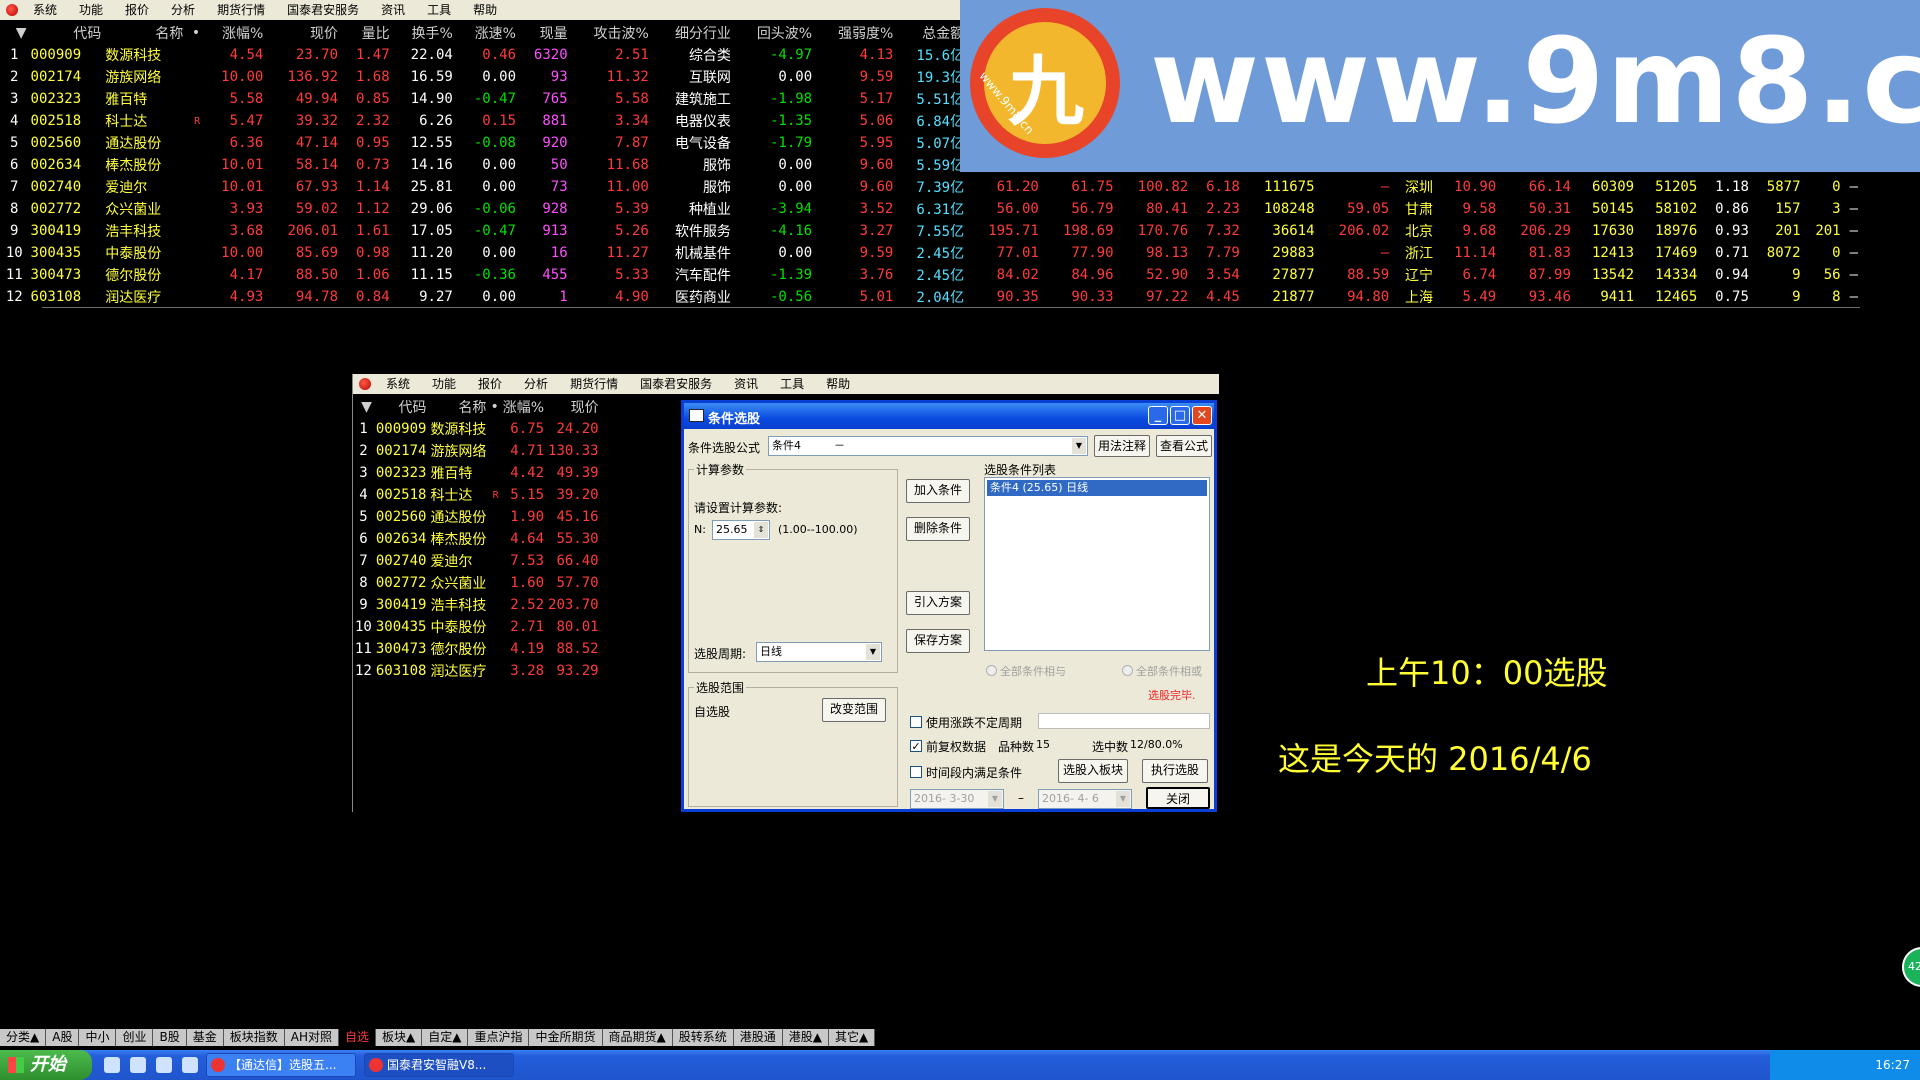 The height and width of the screenshot is (1080, 1920). I want to click on menu-item: 帮助, so click(838, 384).